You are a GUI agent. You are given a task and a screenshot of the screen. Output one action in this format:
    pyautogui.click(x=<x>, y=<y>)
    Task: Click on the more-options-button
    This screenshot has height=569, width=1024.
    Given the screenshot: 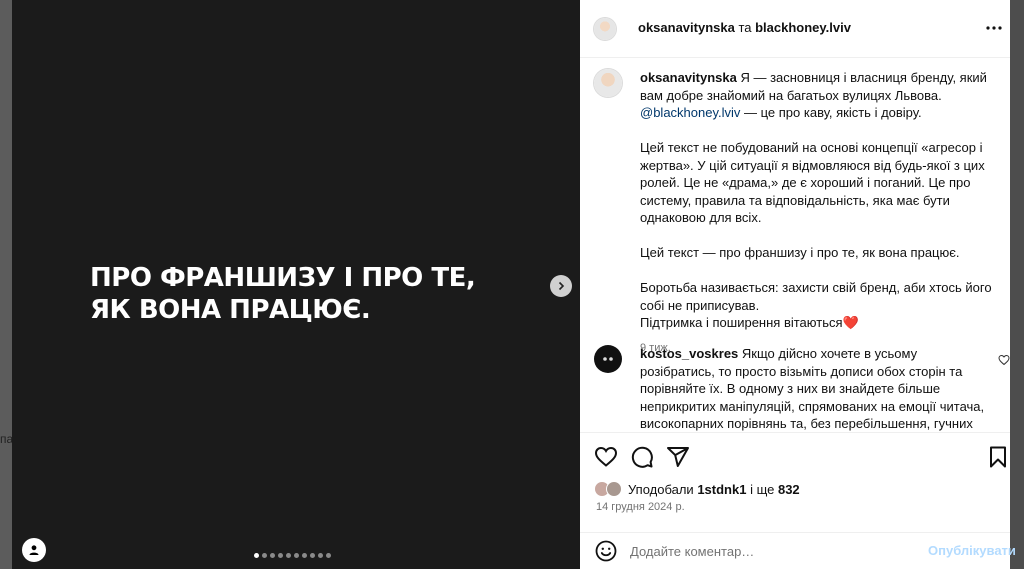 What is the action you would take?
    pyautogui.click(x=994, y=28)
    